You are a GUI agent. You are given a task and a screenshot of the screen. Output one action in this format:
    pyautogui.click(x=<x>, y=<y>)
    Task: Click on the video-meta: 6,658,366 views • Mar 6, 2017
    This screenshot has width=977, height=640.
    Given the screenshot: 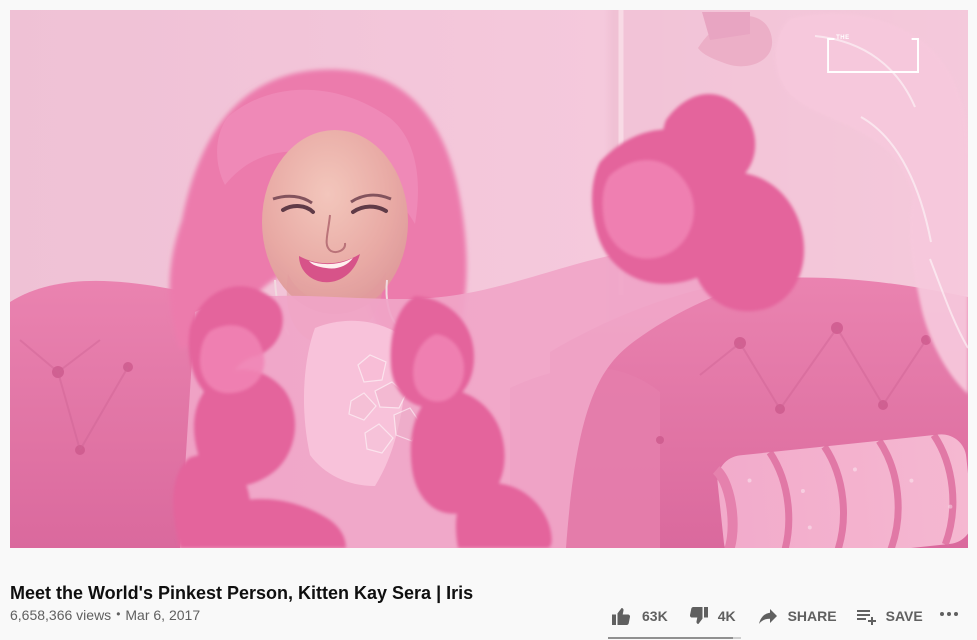 What is the action you would take?
    pyautogui.click(x=105, y=615)
    